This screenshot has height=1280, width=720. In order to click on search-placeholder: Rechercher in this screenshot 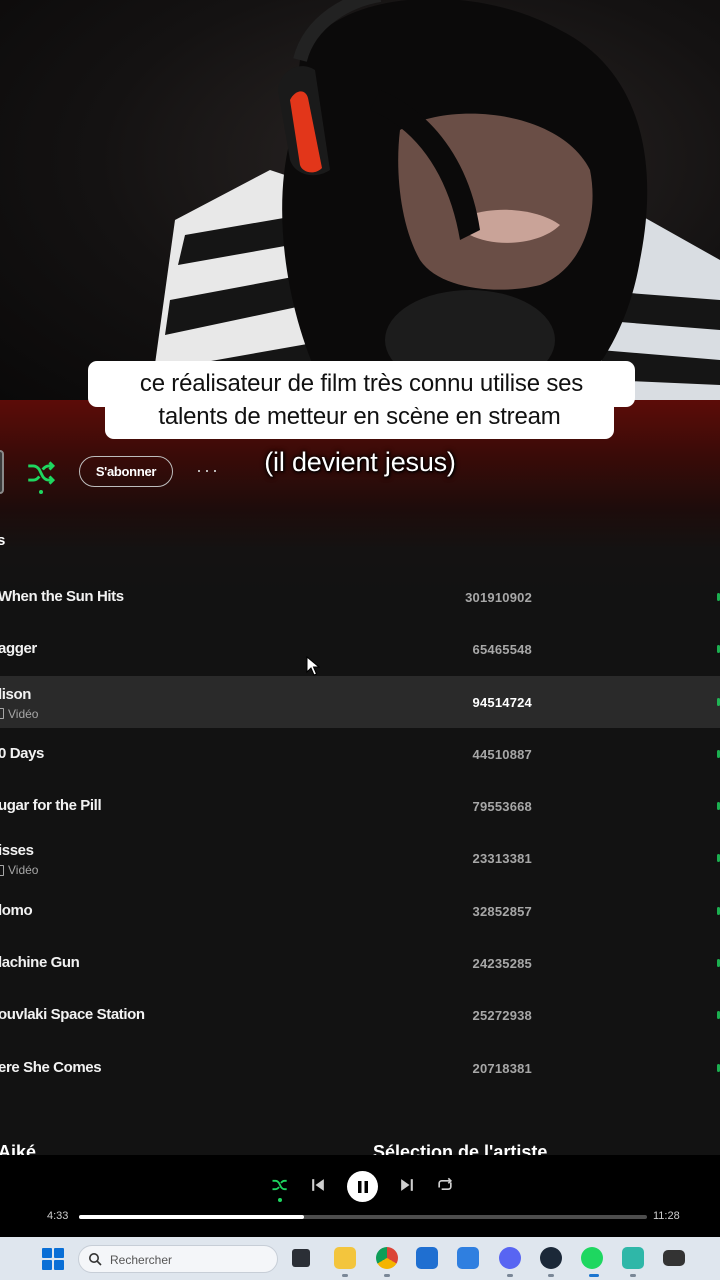, I will do `click(141, 1260)`.